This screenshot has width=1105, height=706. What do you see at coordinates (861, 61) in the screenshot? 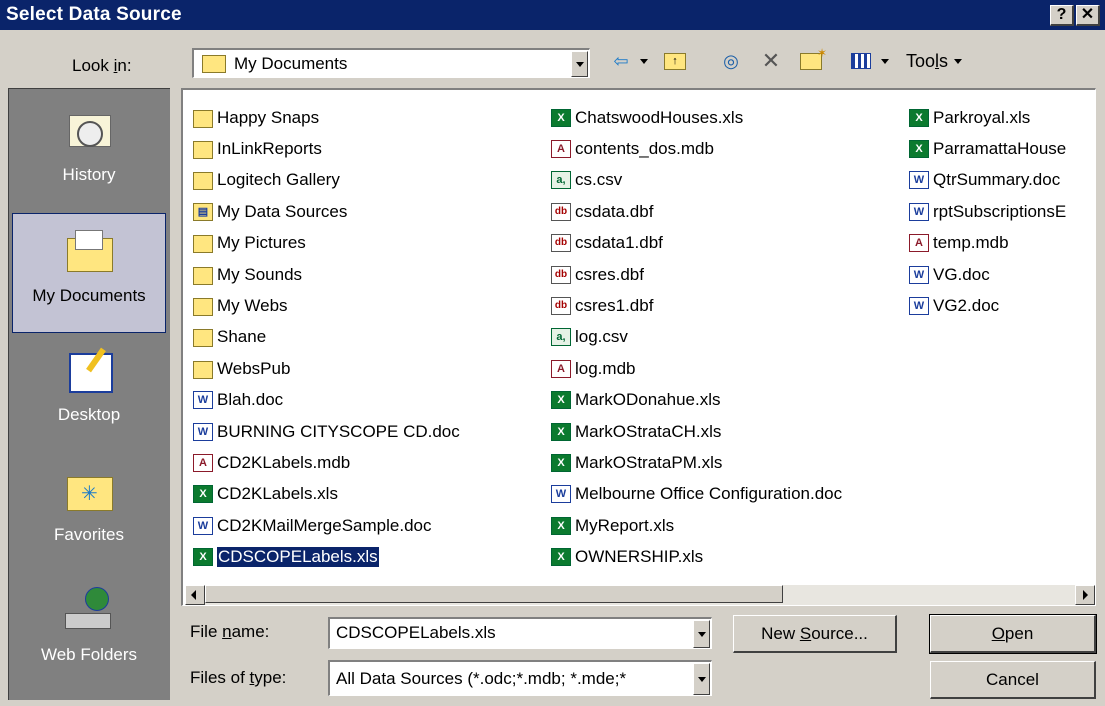
I see `views-icon` at bounding box center [861, 61].